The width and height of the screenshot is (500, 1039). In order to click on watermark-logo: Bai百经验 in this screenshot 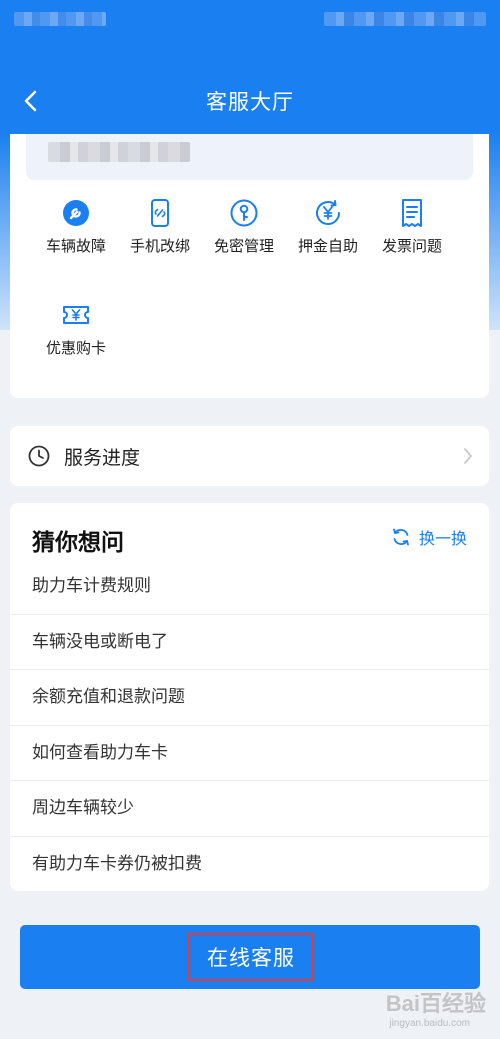, I will do `click(435, 1003)`.